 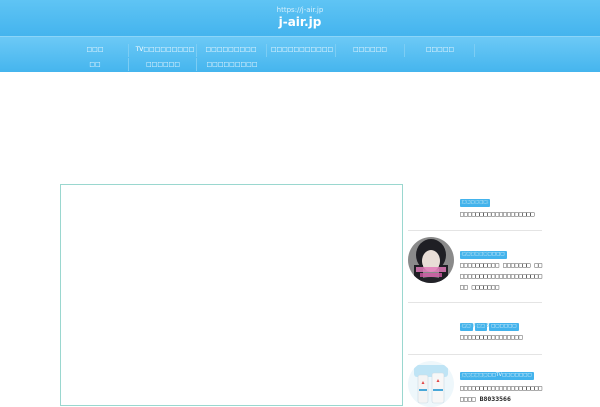 What do you see at coordinates (440, 50) in the screenshot?
I see `nav-item-6: □□□□□` at bounding box center [440, 50].